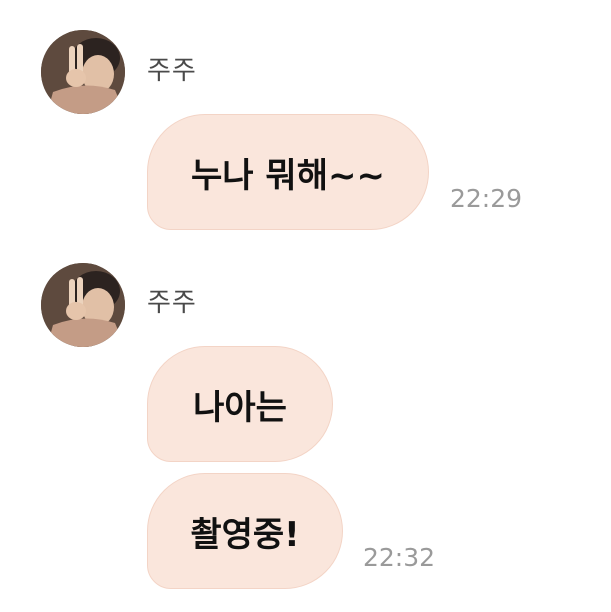  I want to click on message-bubble: 나아는, so click(240, 404).